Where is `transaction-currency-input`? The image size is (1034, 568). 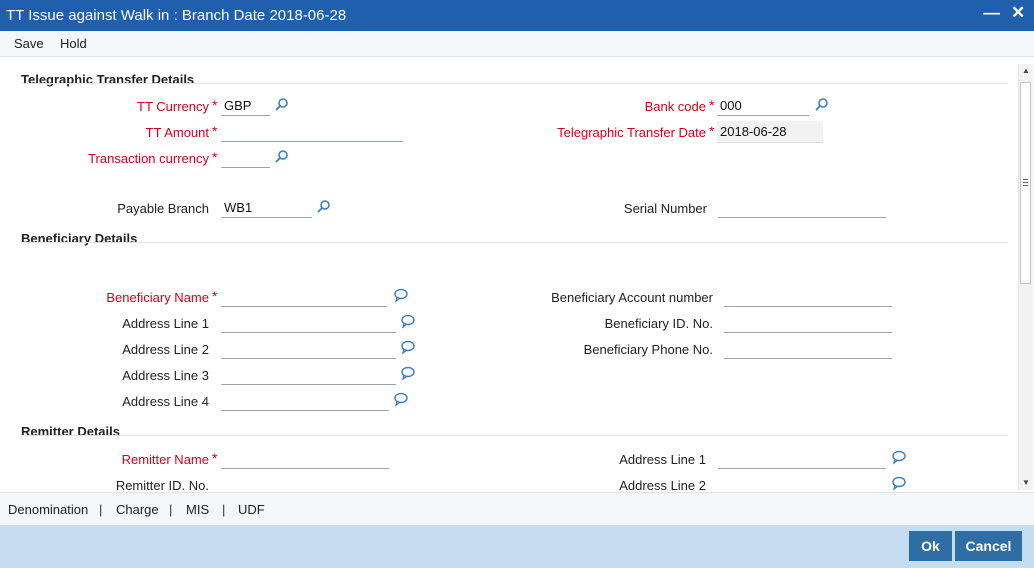 transaction-currency-input is located at coordinates (245, 158).